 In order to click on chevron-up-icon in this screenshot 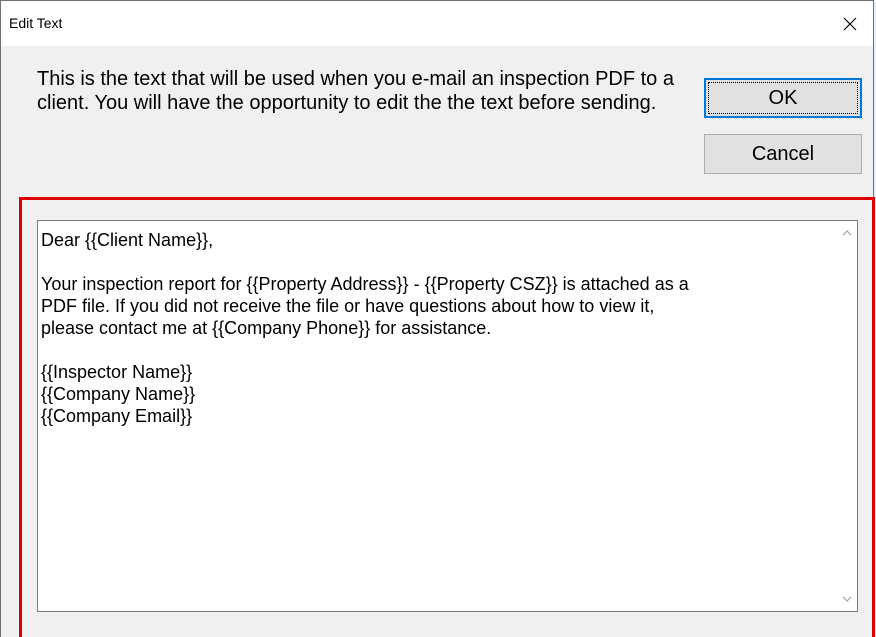, I will do `click(847, 233)`.